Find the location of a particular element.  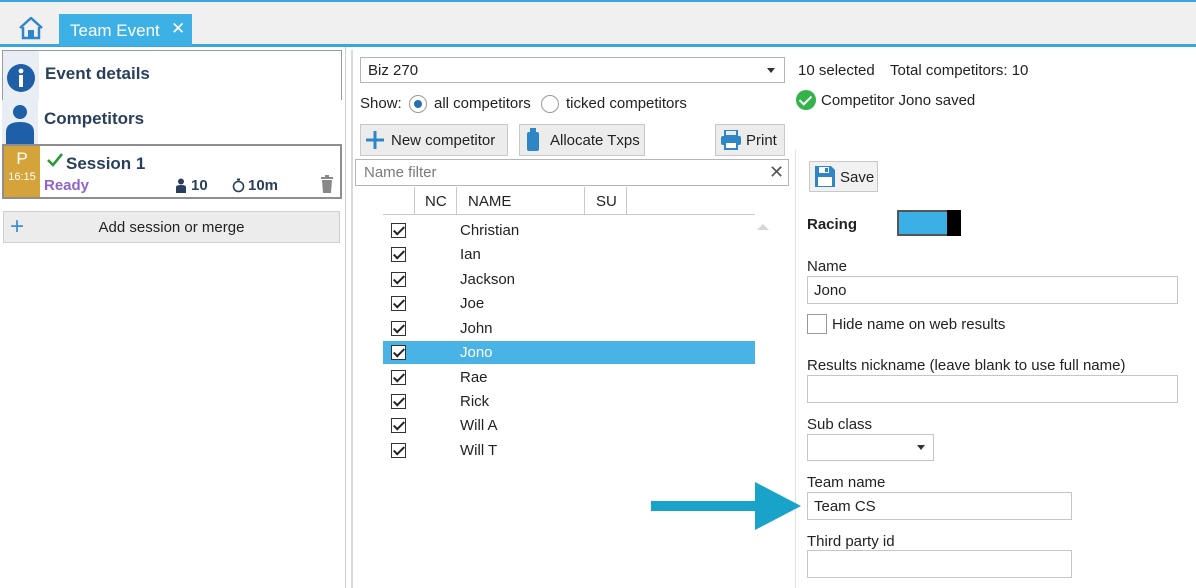

total-competitors: Total competitors: 10 is located at coordinates (959, 70).